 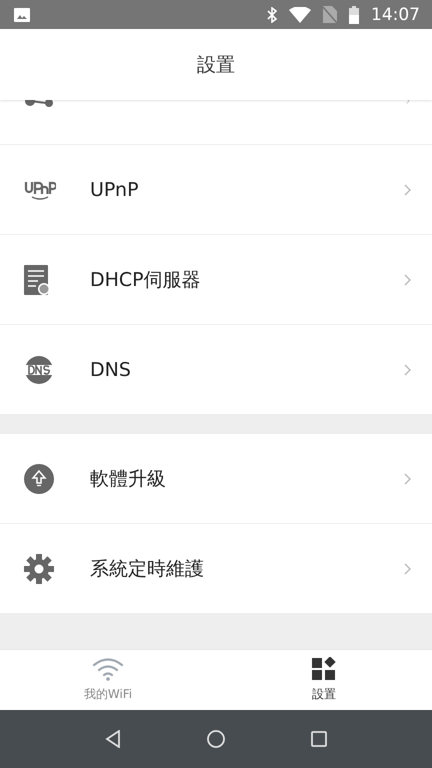 I want to click on wifi-signal-icon, so click(x=300, y=14).